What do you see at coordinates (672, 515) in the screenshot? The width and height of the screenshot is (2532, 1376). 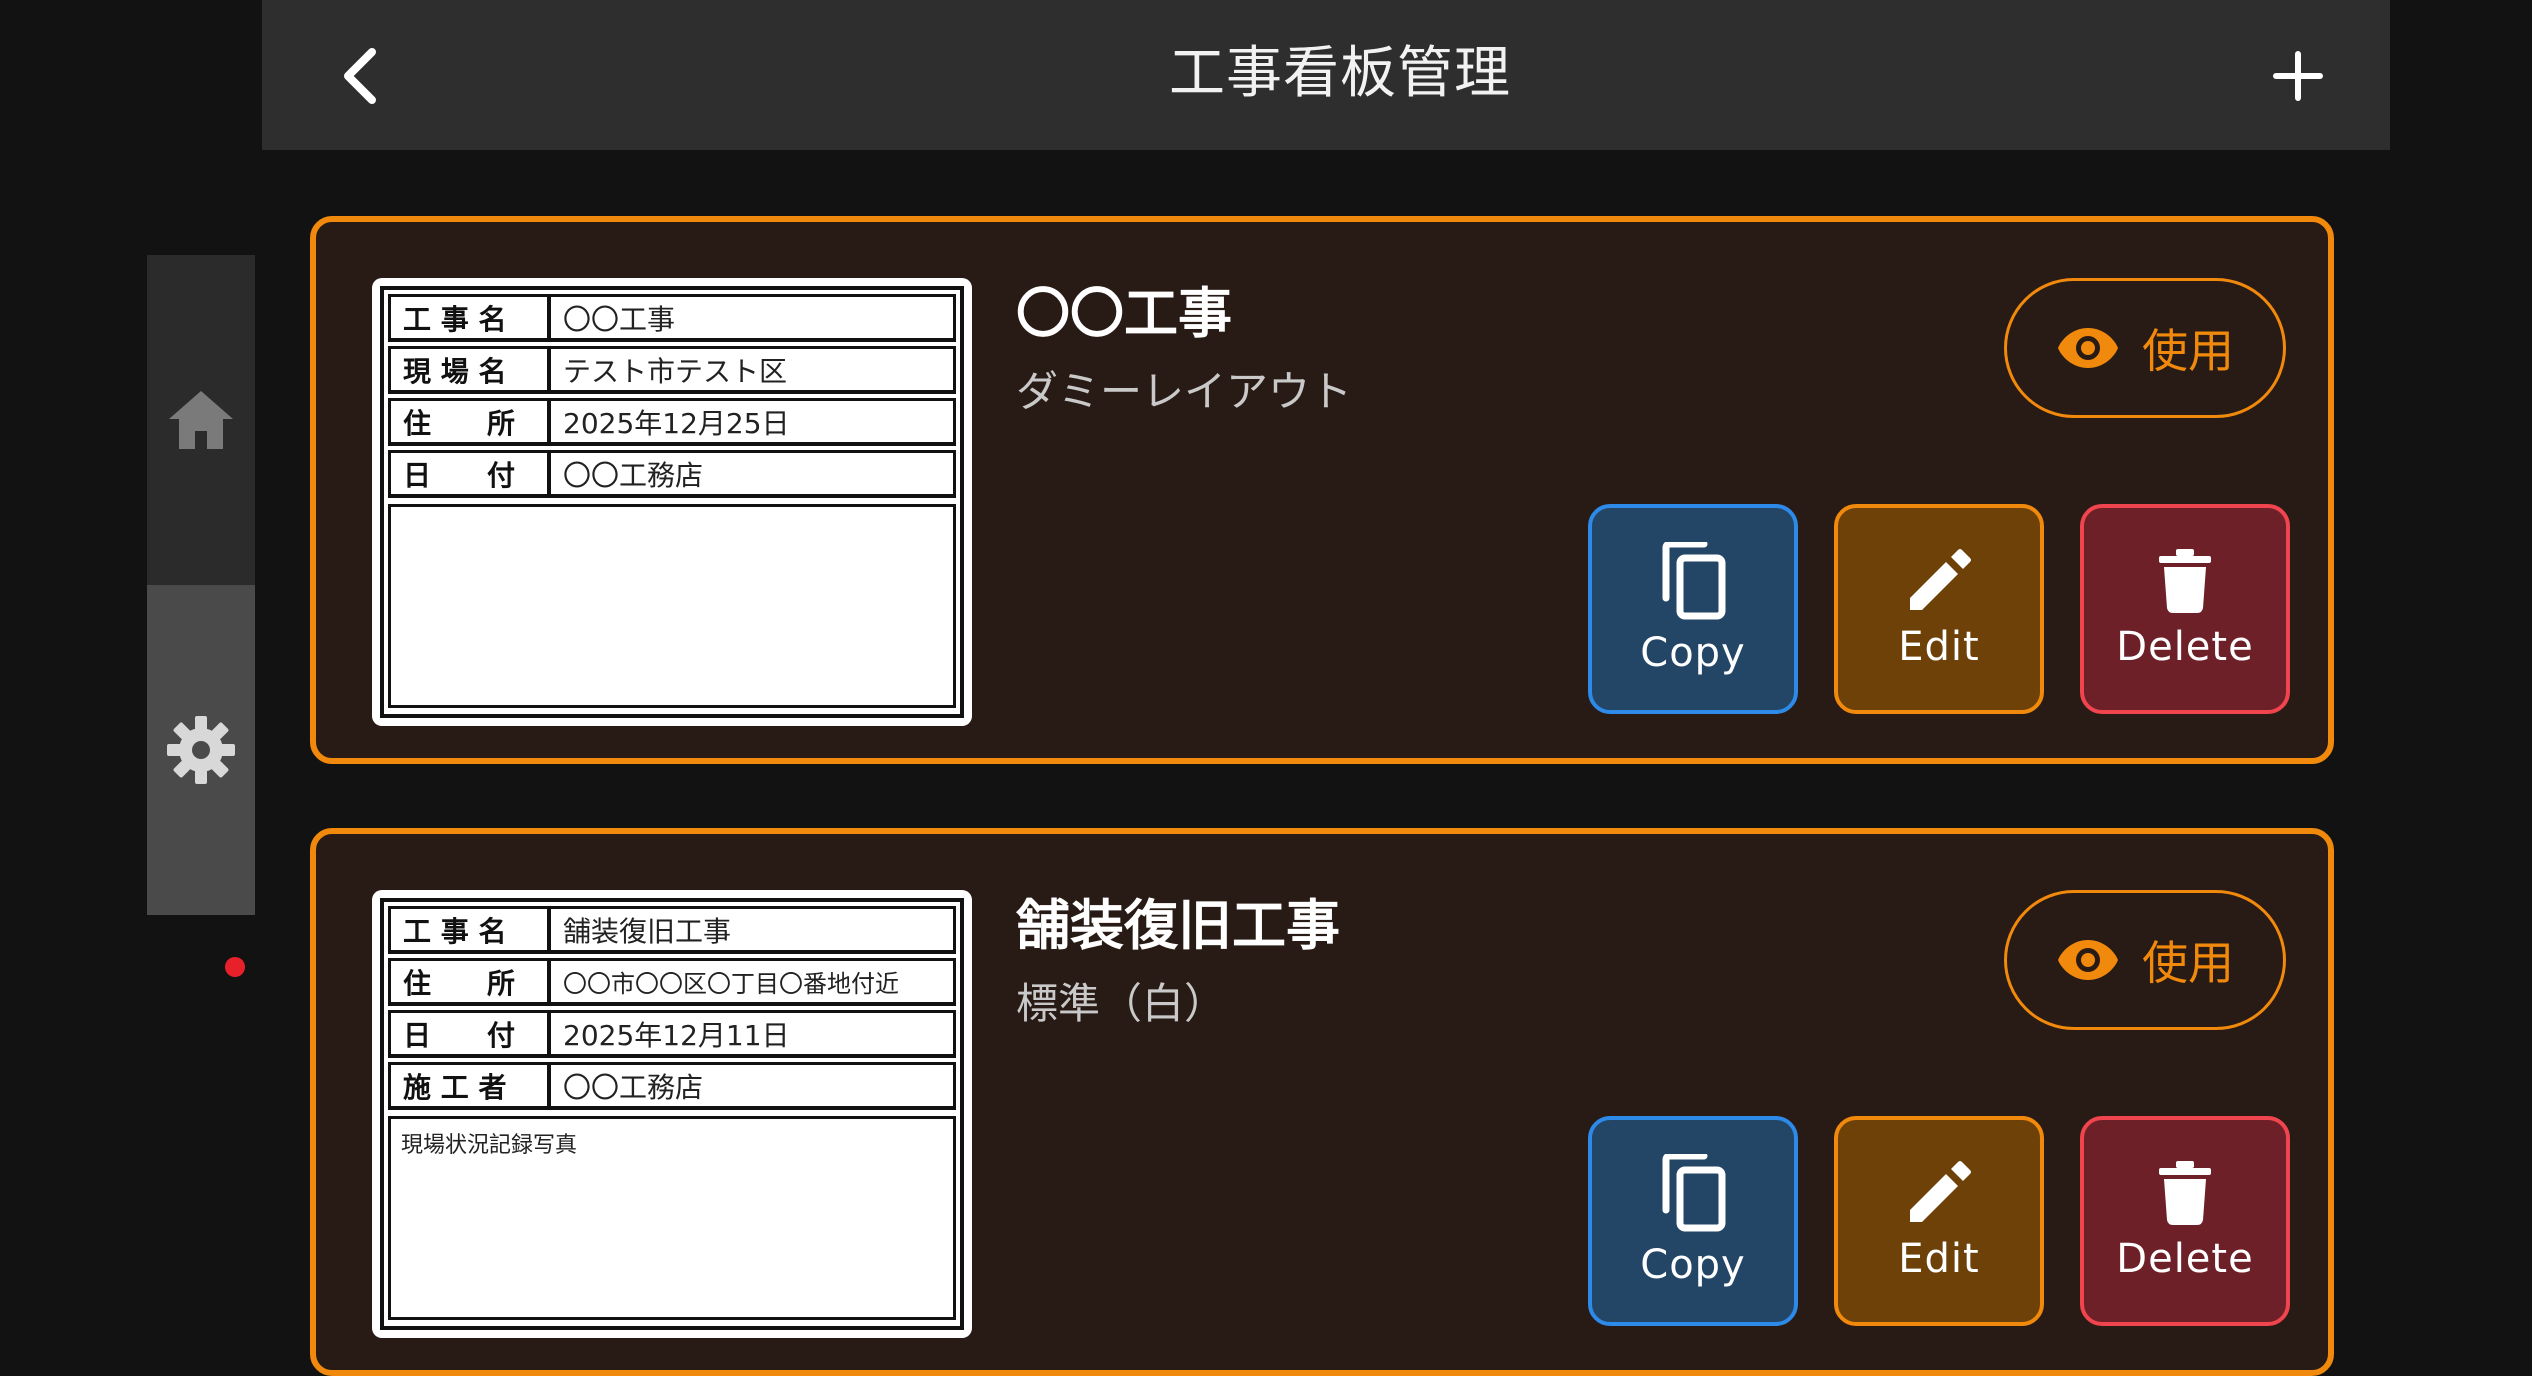 I see `board-note` at bounding box center [672, 515].